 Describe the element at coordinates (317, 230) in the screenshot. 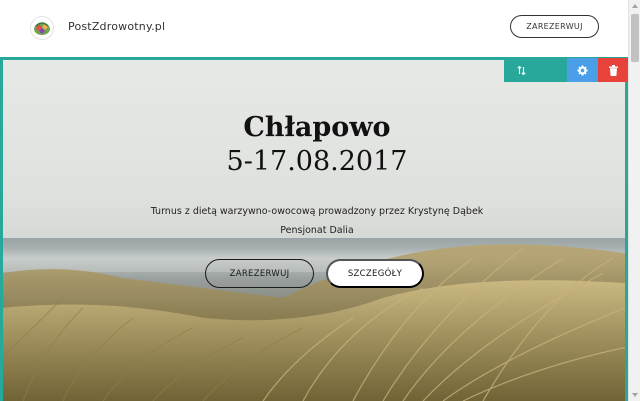

I see `hero-location: Pensjonat Dalia` at that location.